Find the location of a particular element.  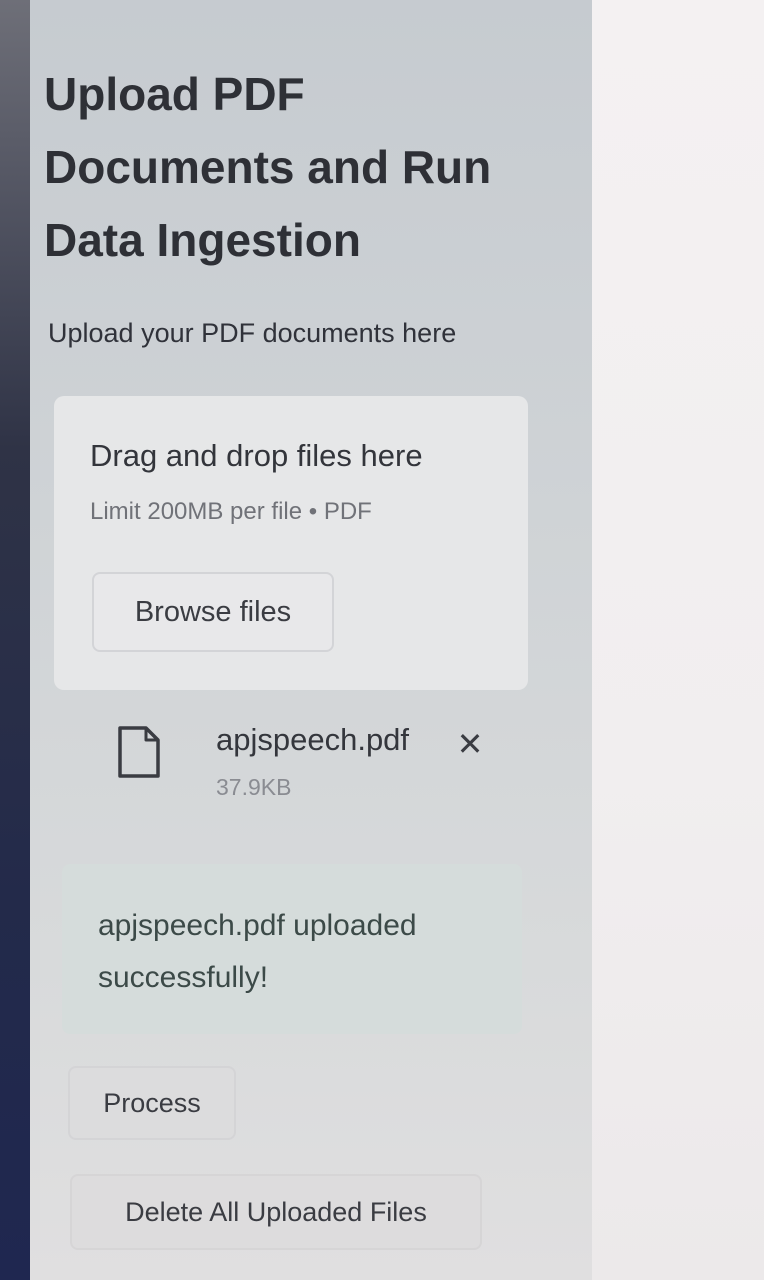

browse-files-button: Browse files is located at coordinates (213, 612).